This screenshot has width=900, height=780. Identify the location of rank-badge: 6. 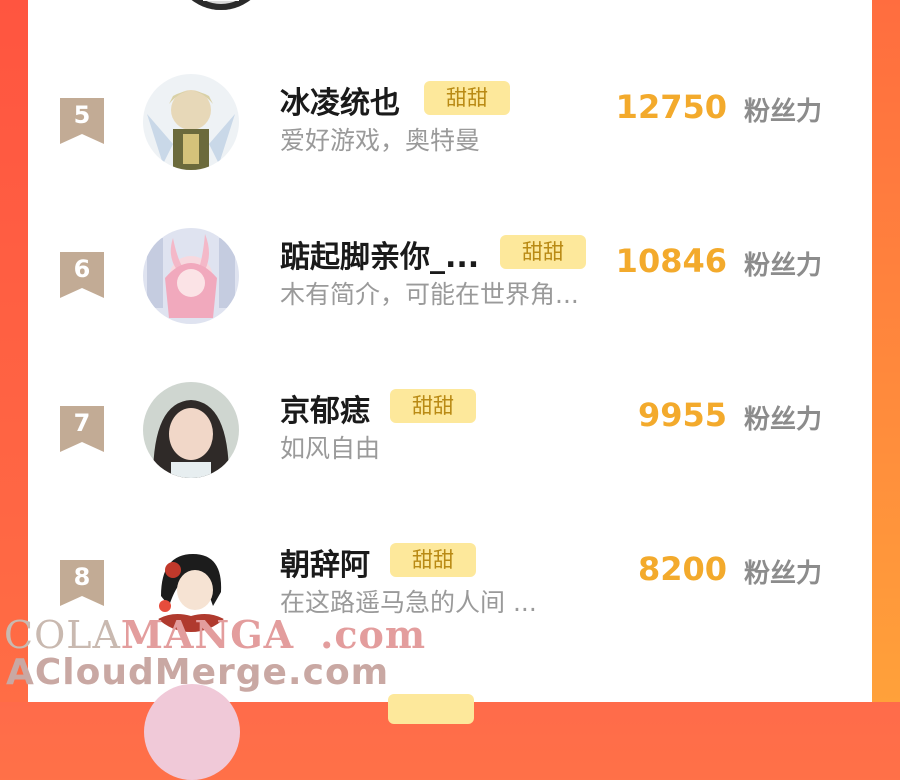
(82, 275).